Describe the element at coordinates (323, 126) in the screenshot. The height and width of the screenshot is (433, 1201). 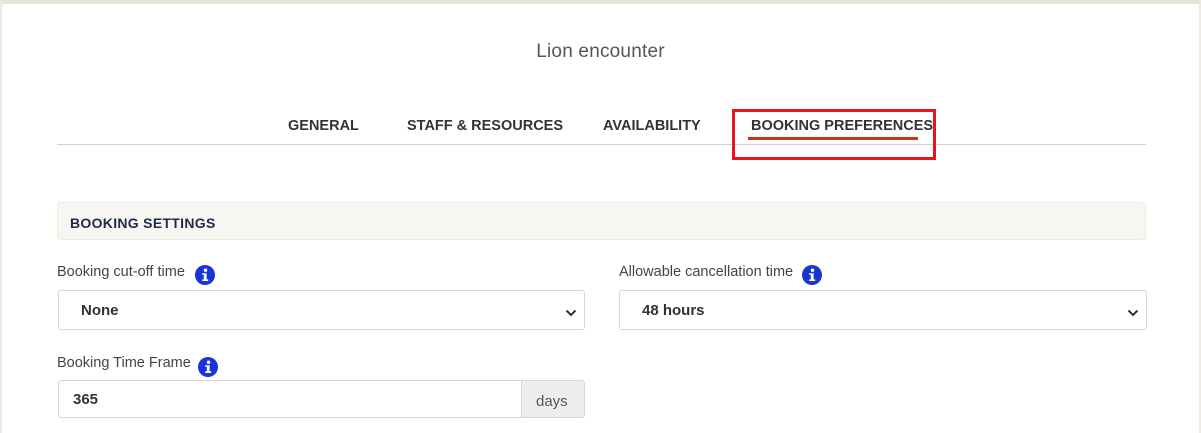
I see `tab-general: GENERAL` at that location.